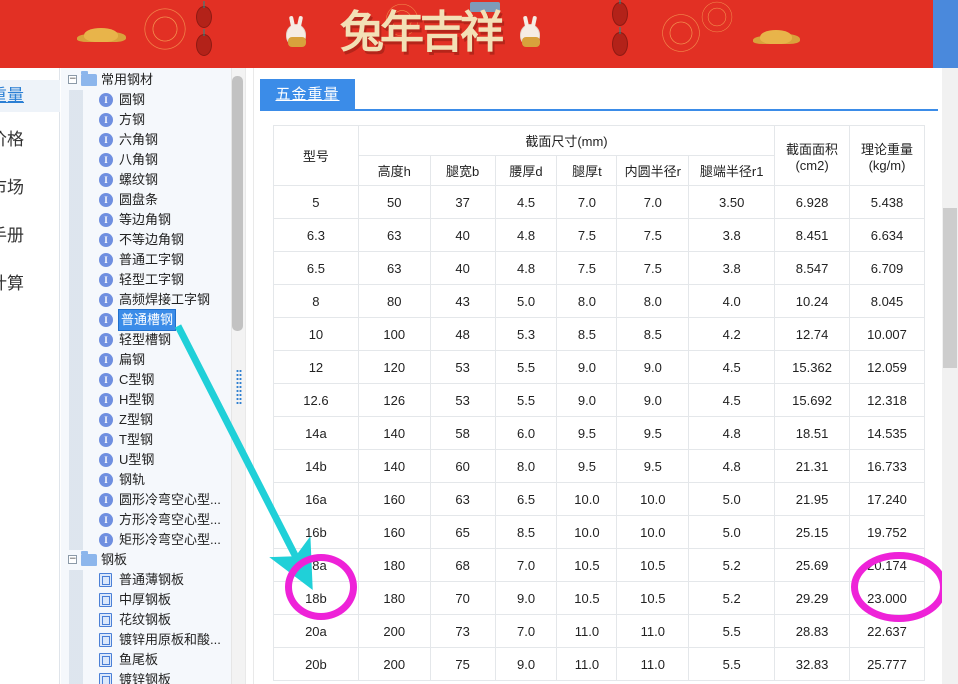 The image size is (958, 684). Describe the element at coordinates (899, 587) in the screenshot. I see `weight-18ab-circle` at that location.